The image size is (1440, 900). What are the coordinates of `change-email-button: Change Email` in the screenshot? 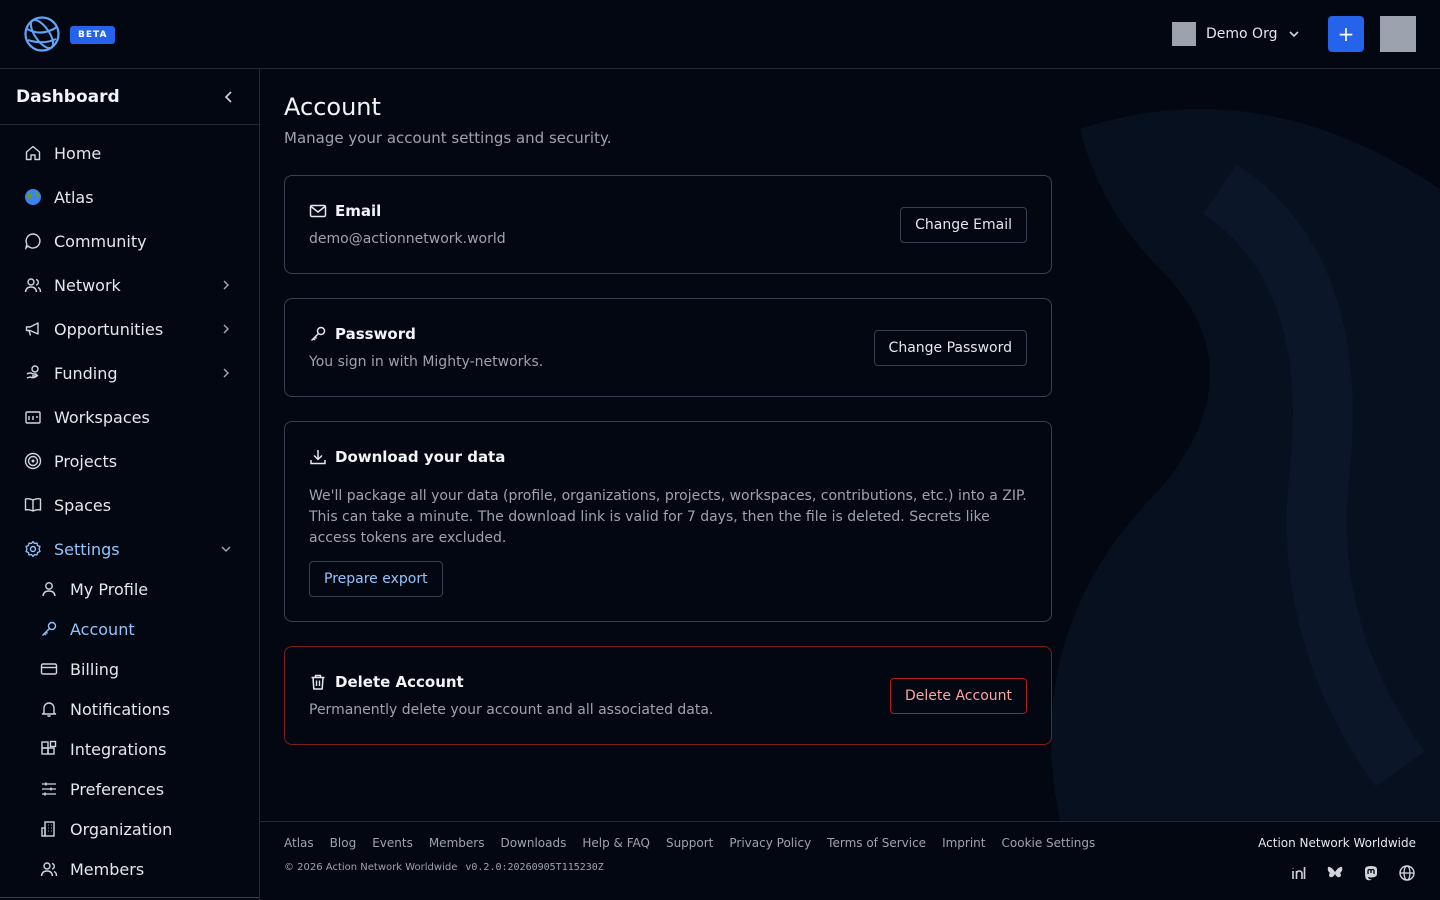 It's located at (963, 225).